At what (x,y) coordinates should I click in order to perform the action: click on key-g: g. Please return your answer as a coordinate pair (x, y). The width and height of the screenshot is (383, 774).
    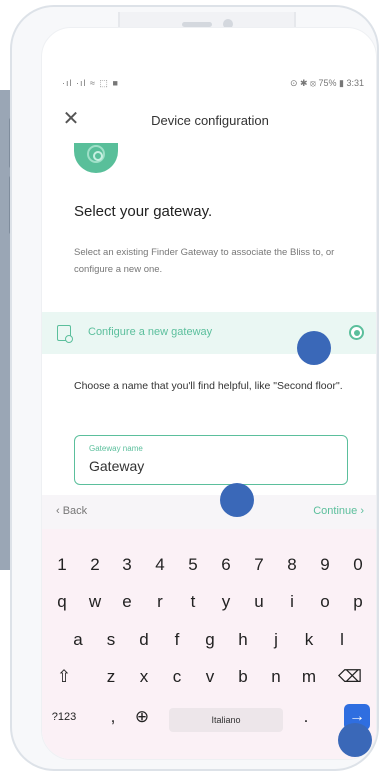
    Looking at the image, I should click on (210, 640).